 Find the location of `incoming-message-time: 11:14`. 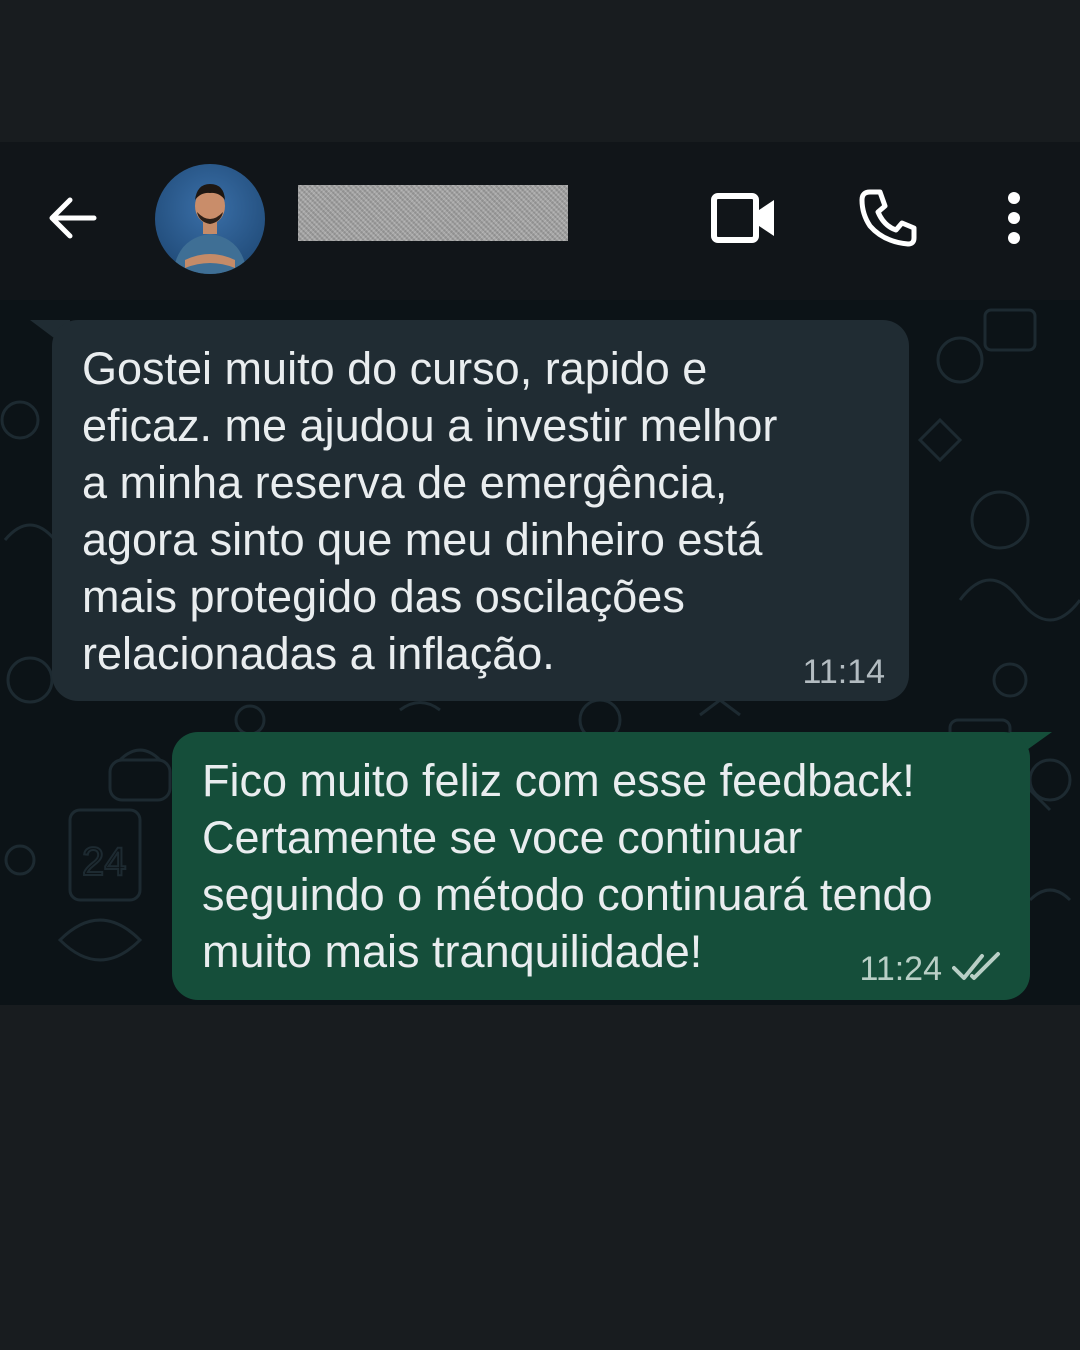

incoming-message-time: 11:14 is located at coordinates (843, 672).